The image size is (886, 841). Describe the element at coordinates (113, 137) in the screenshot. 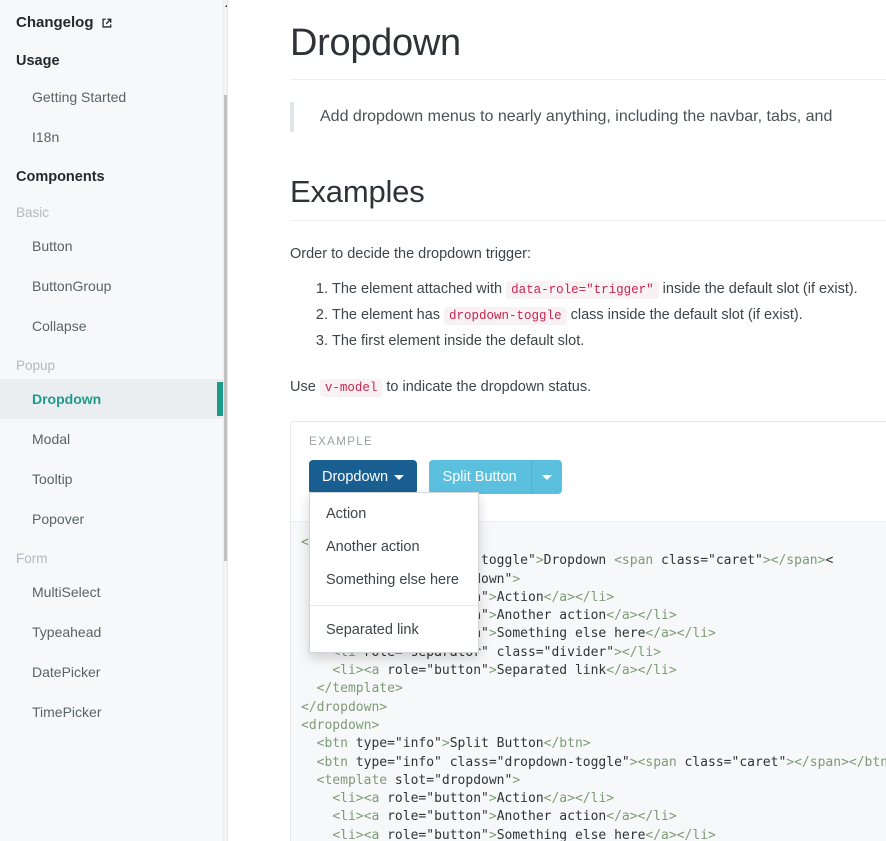

I see `sidebar-item-i18n: I18n` at that location.